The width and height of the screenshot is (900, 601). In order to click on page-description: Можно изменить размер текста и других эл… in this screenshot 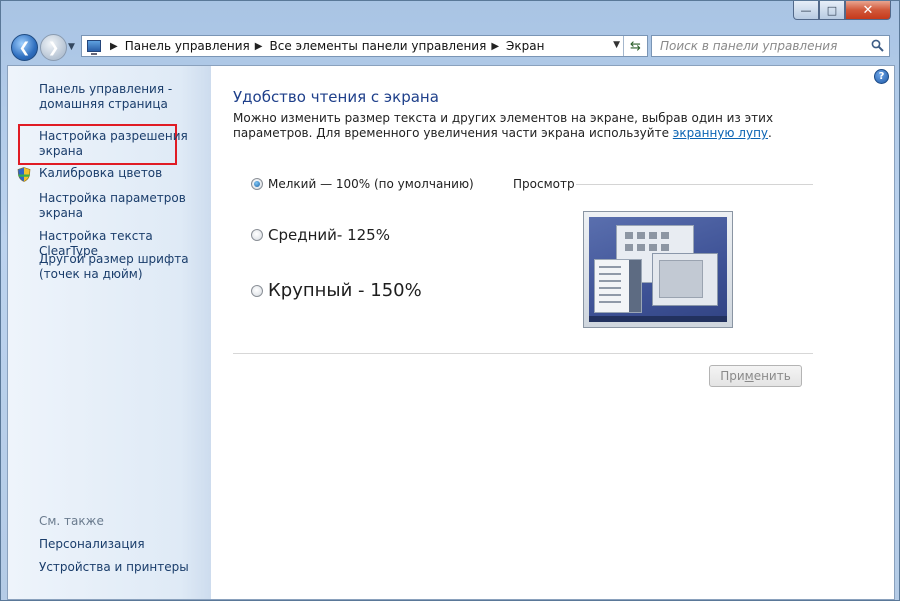, I will do `click(523, 126)`.